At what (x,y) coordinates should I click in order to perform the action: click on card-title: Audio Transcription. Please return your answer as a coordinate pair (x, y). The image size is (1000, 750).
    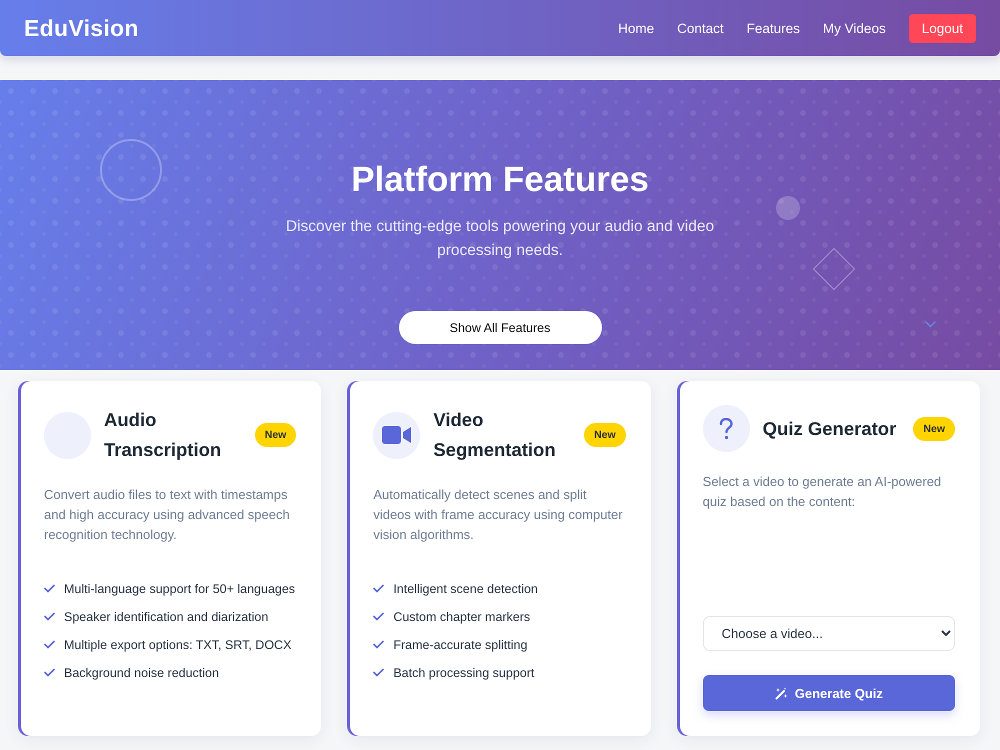
    Looking at the image, I should click on (163, 435).